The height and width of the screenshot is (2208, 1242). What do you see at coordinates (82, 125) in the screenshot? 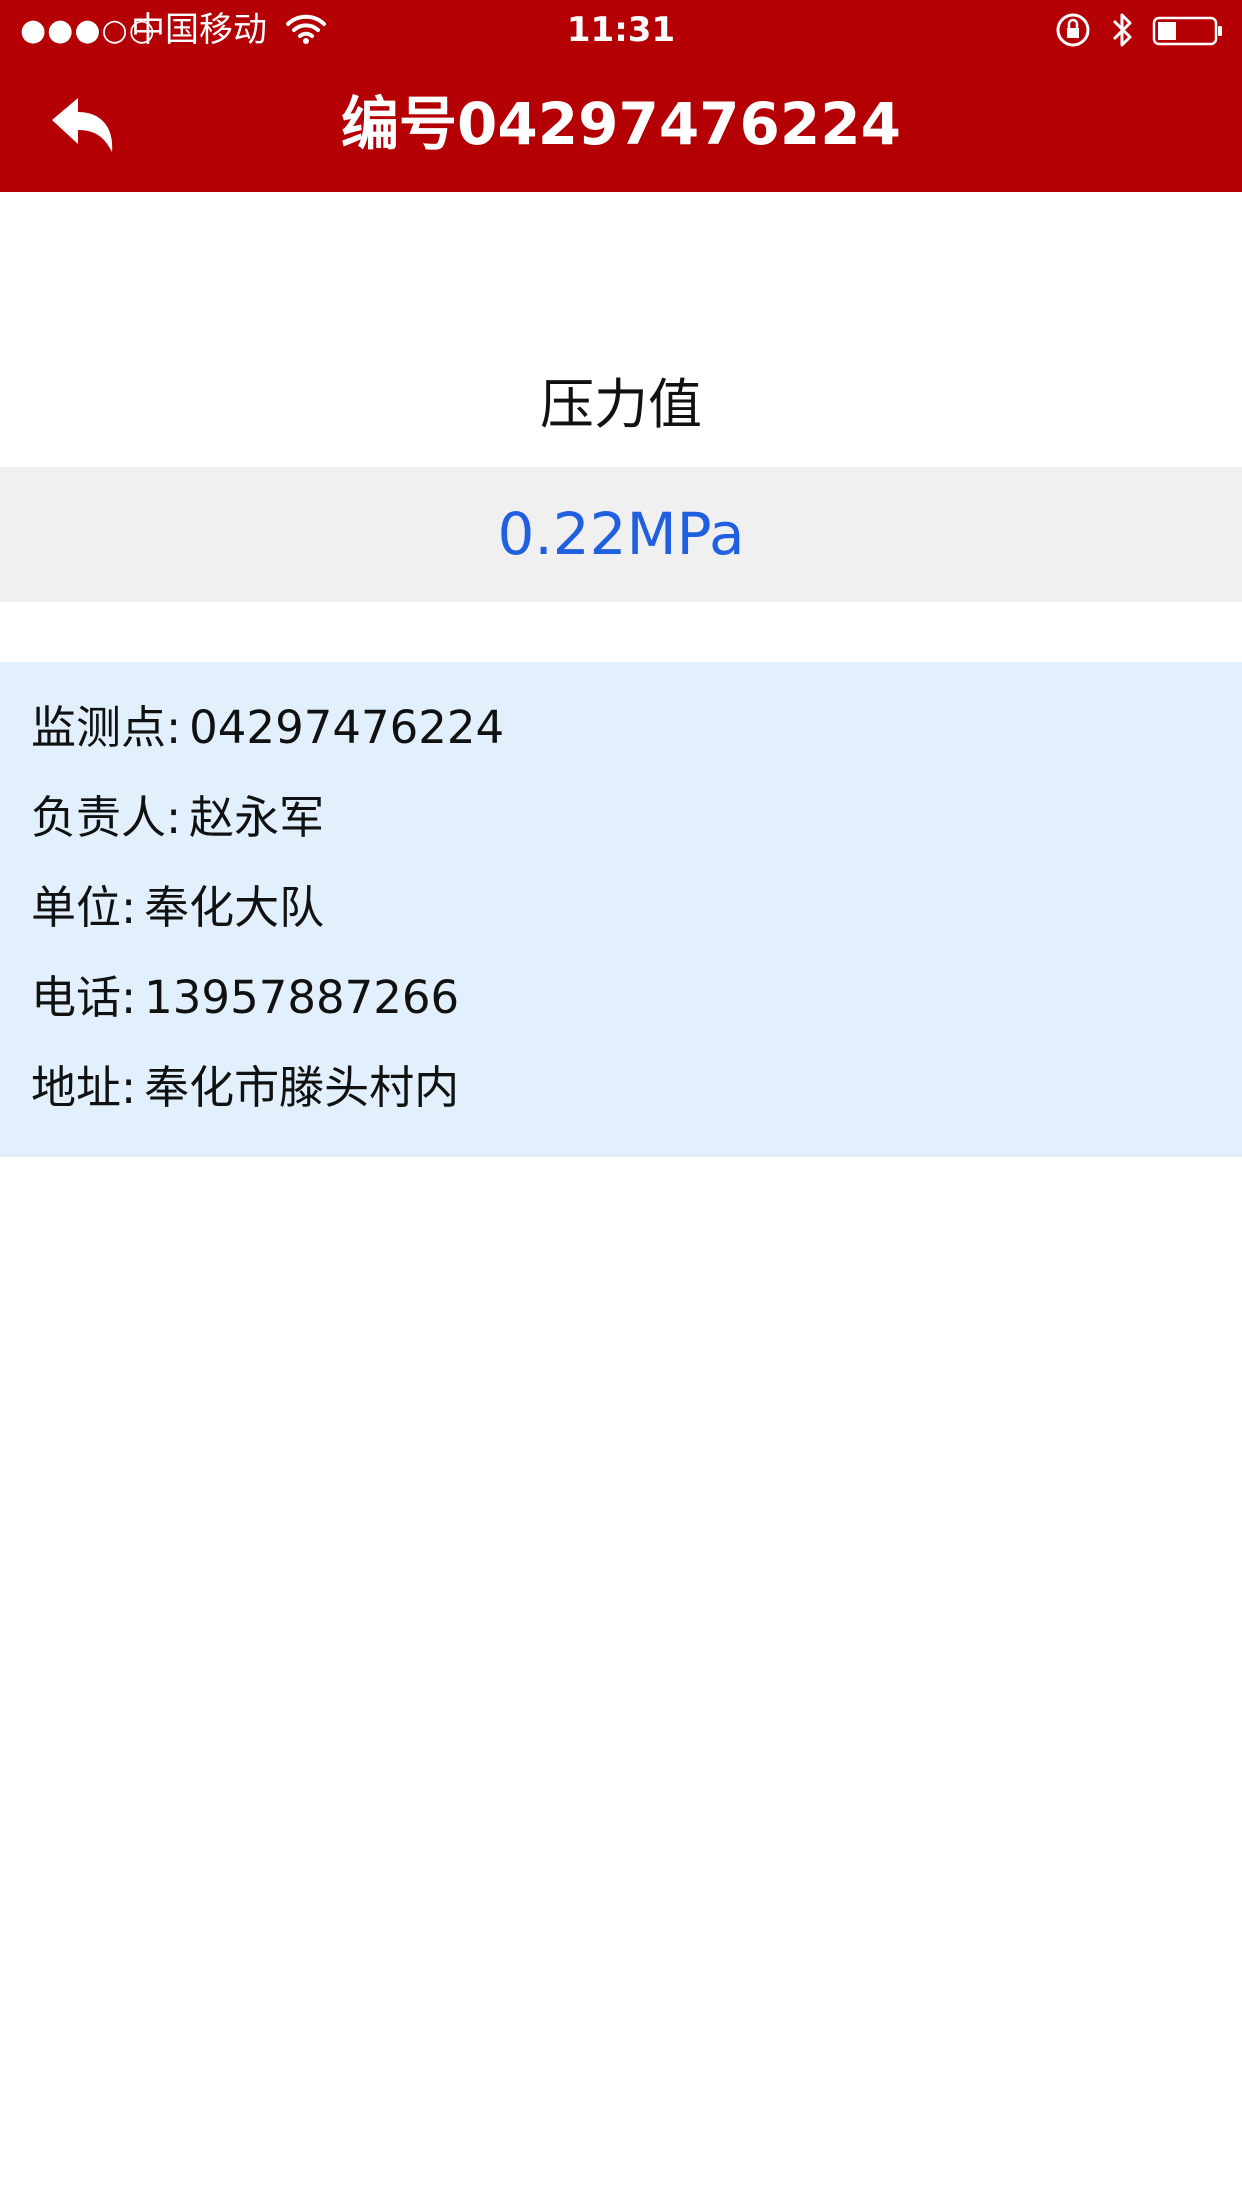
I see `back-arrow-icon` at bounding box center [82, 125].